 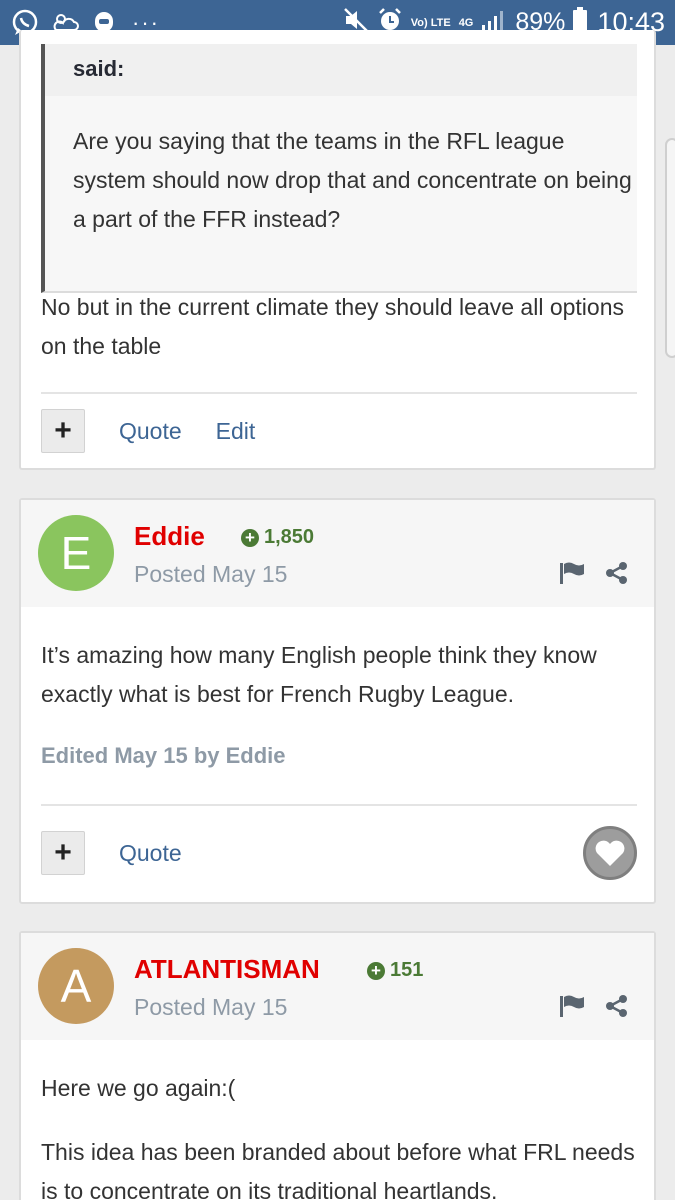 What do you see at coordinates (236, 431) in the screenshot?
I see `edit-button: Edit` at bounding box center [236, 431].